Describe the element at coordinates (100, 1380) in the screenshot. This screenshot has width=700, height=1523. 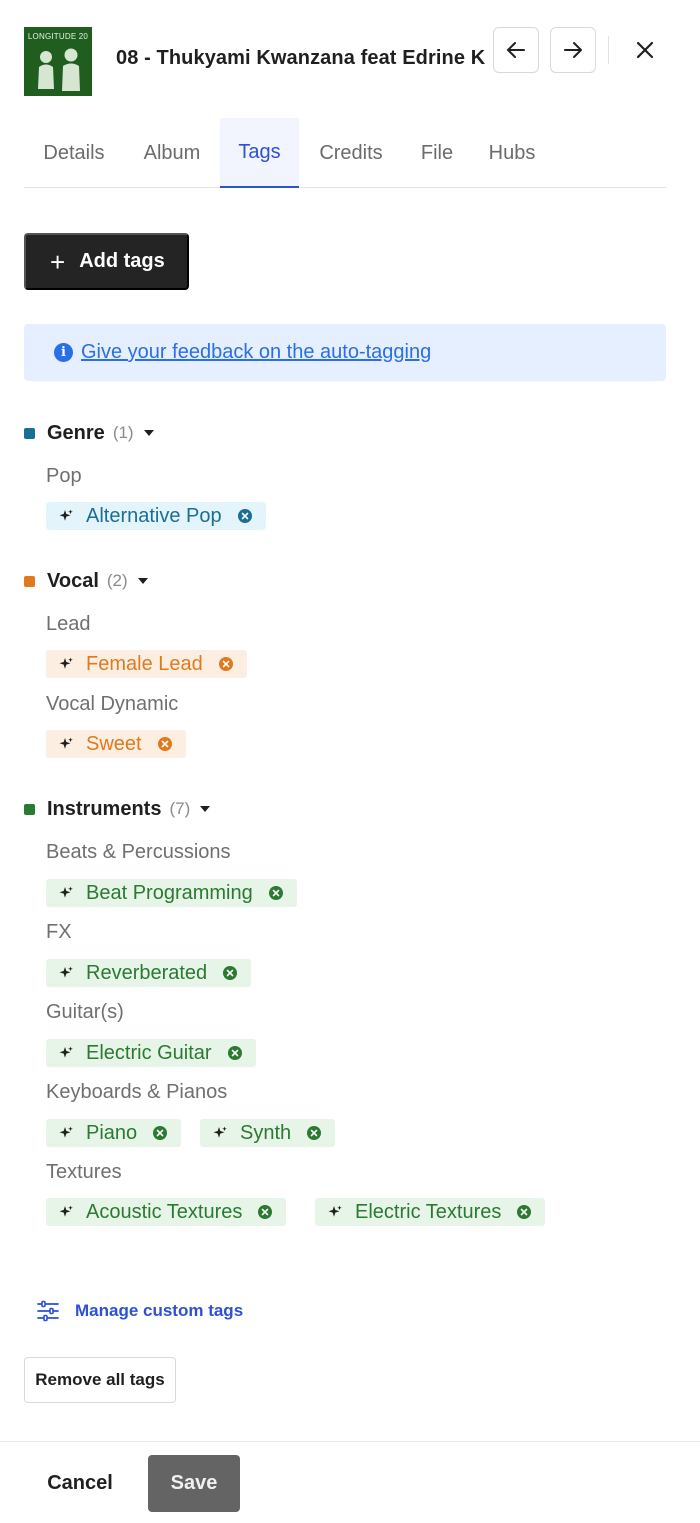
I see `remove-all-tags-button: Remove all tags` at that location.